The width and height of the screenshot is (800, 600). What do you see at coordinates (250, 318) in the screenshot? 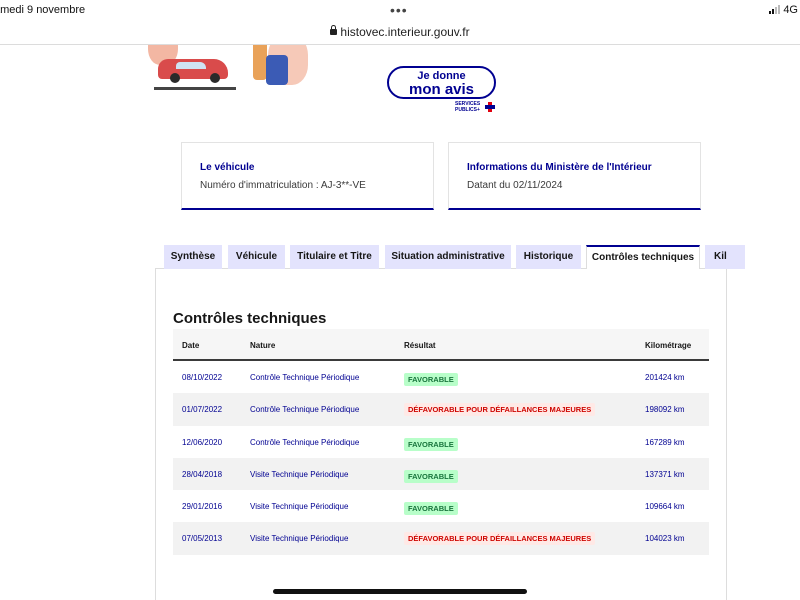
I see `section-title: Contrôles techniques` at bounding box center [250, 318].